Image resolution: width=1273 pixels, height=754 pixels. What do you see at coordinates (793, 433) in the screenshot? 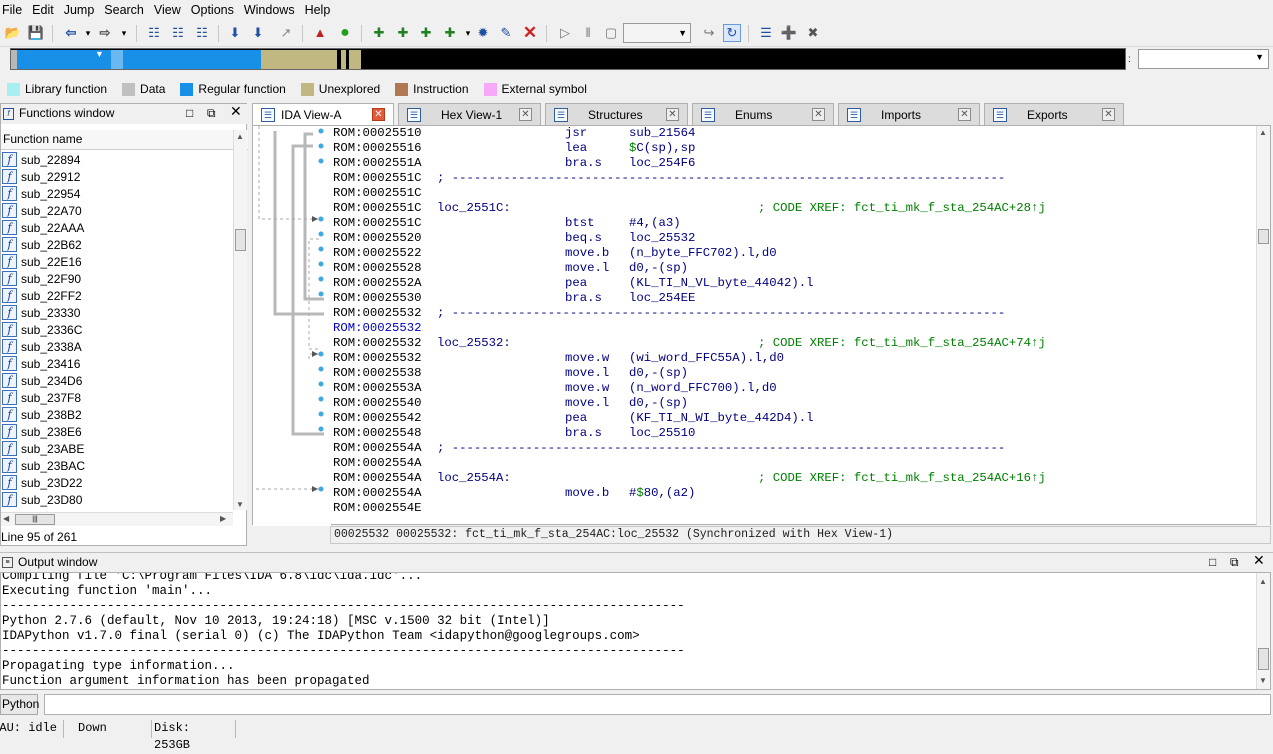
I see `code-line: ROM:00025548 bra.s loc_25510` at bounding box center [793, 433].